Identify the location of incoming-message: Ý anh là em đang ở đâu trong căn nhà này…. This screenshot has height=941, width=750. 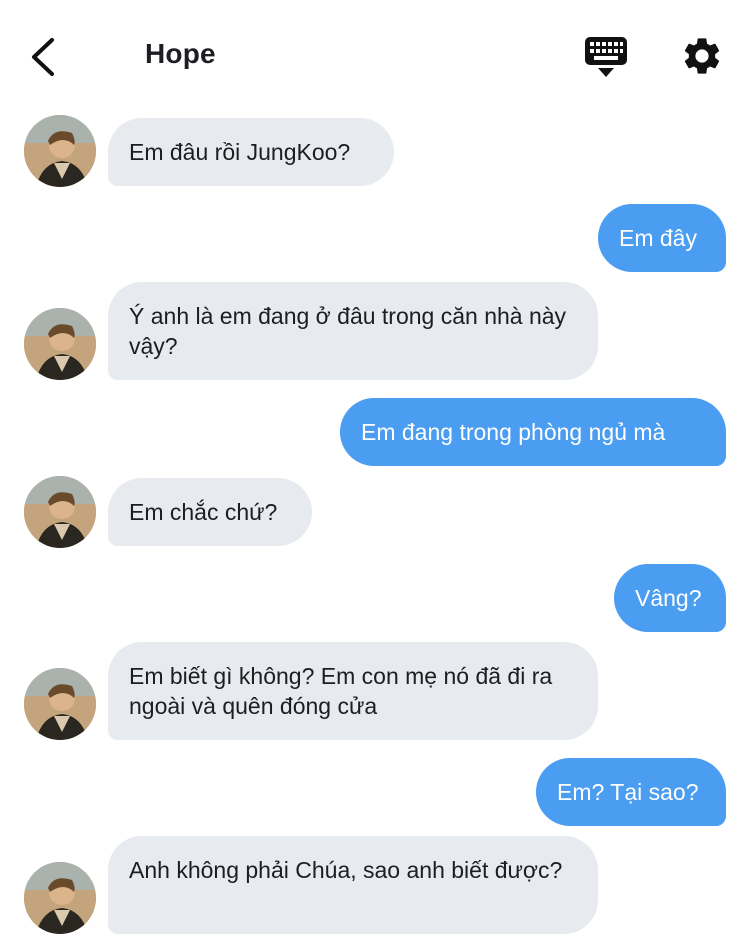
(353, 331).